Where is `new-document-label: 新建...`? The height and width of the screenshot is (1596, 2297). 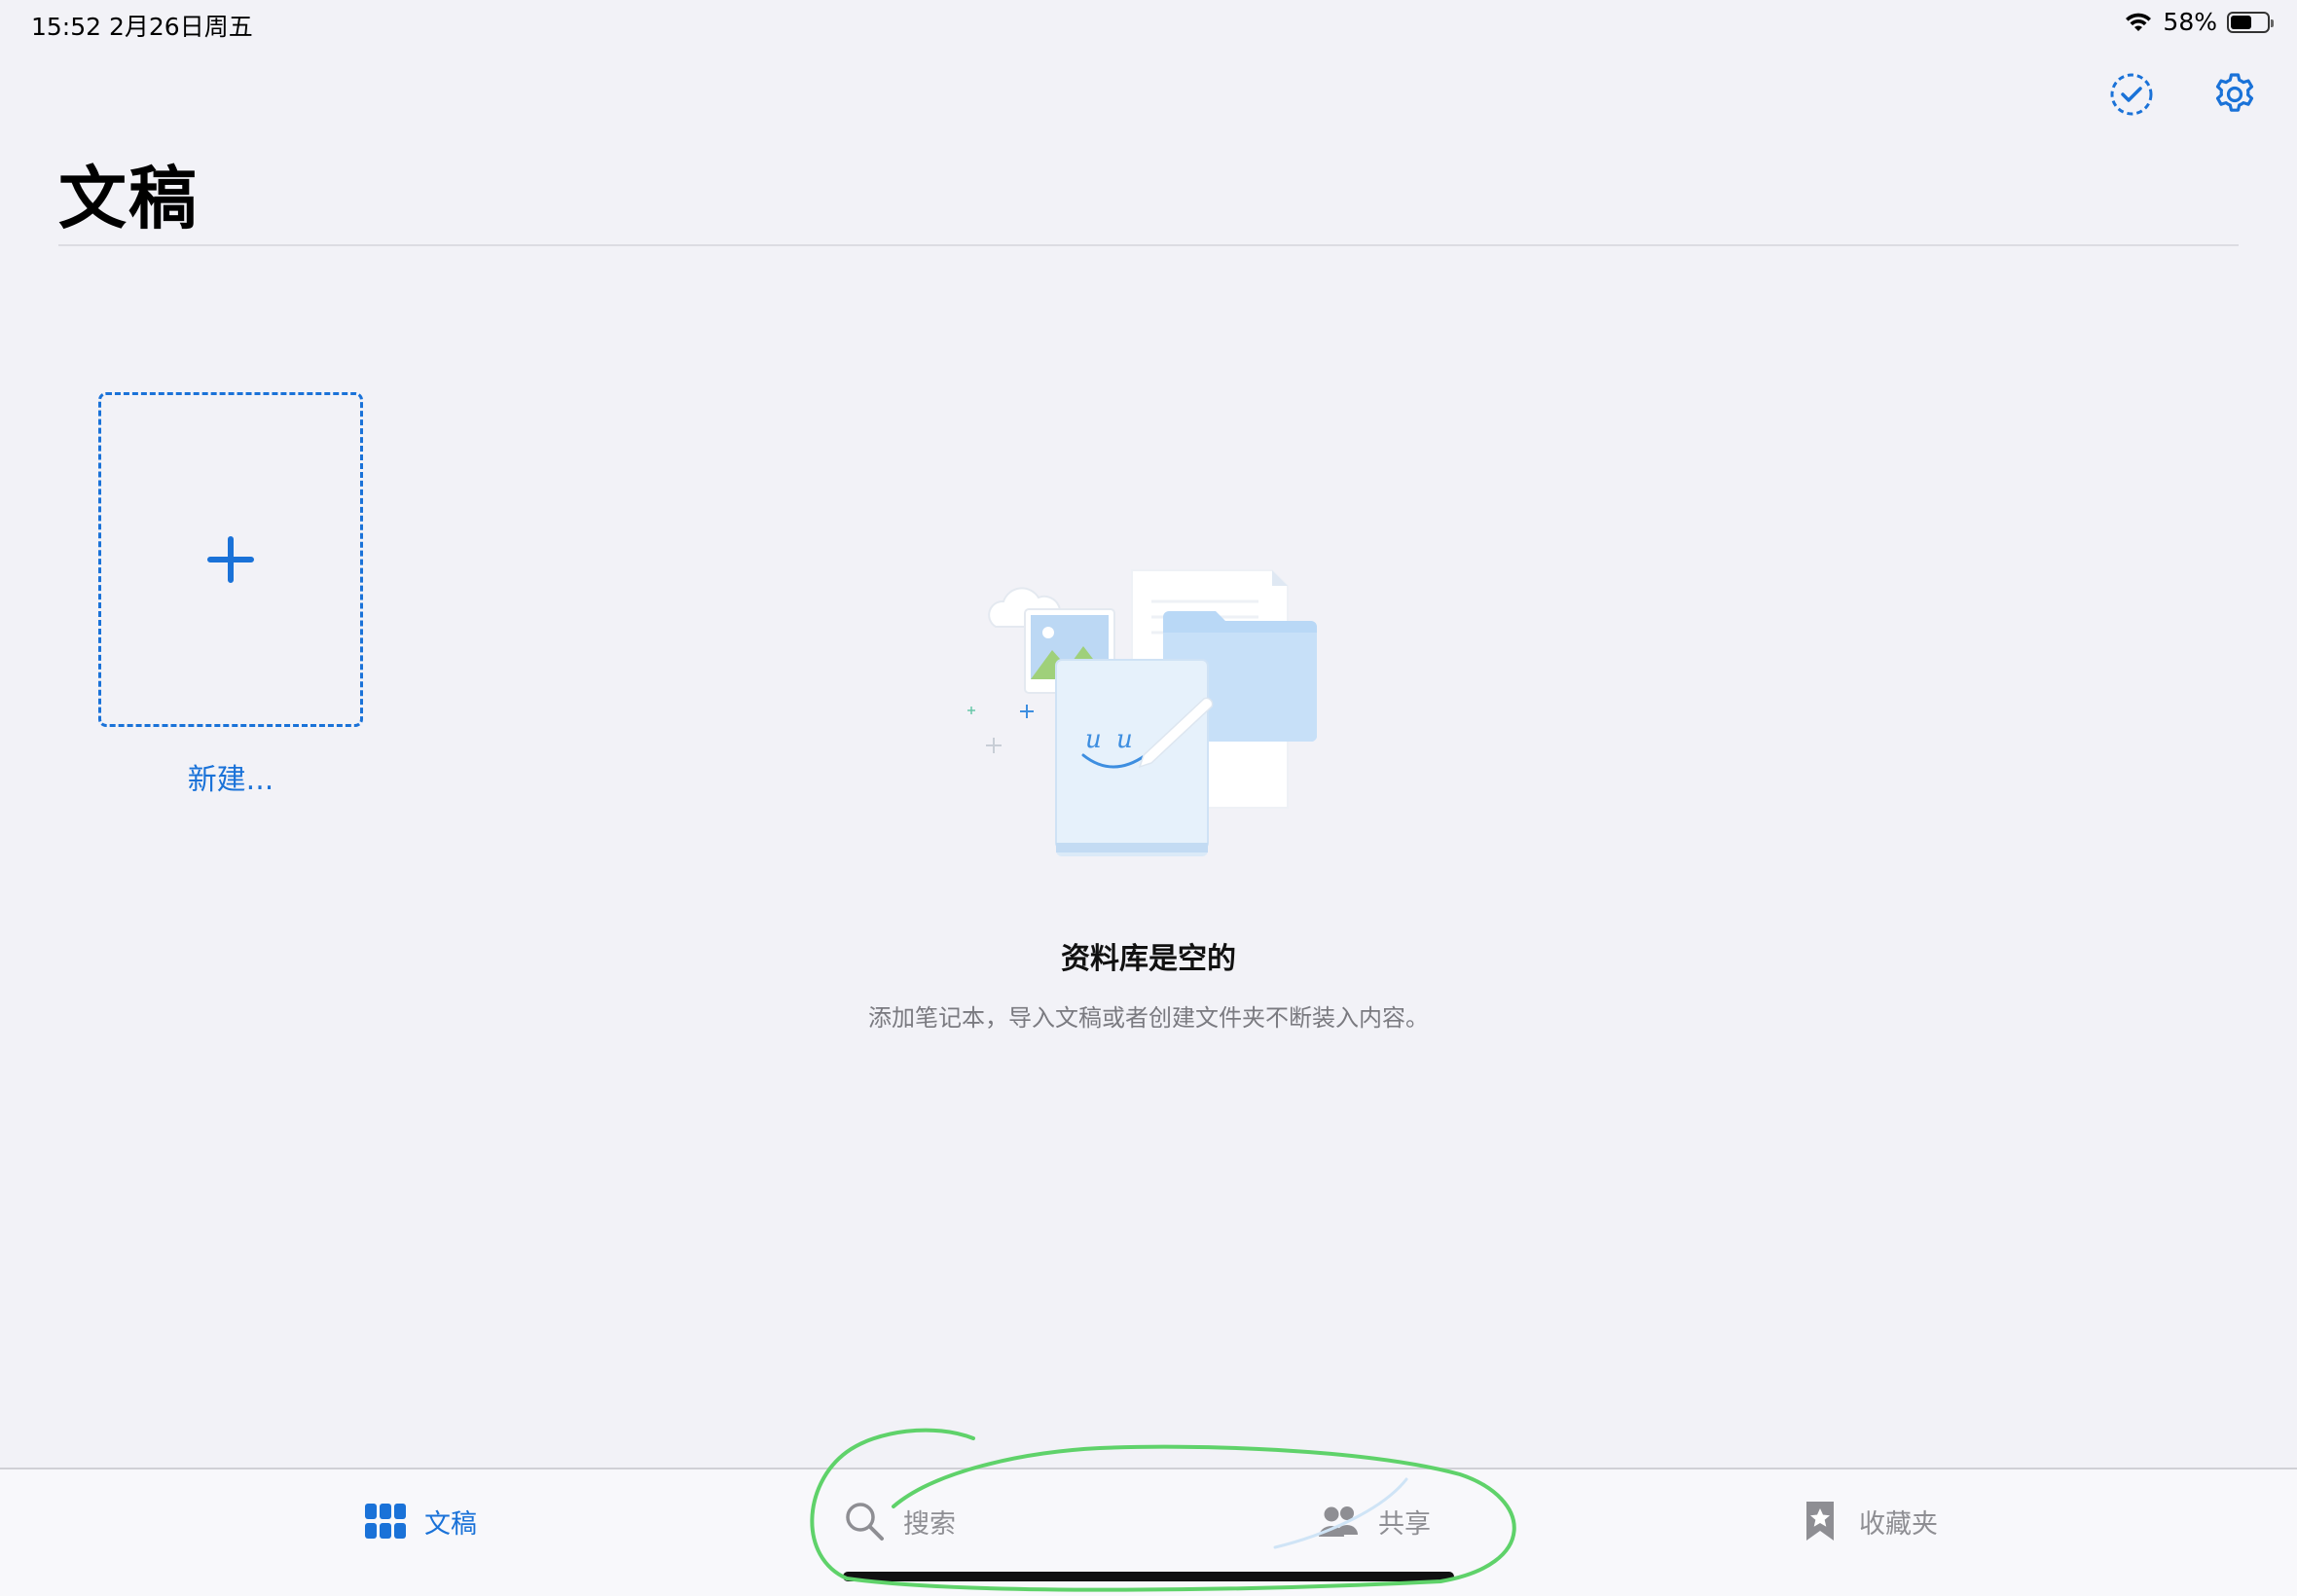 new-document-label: 新建... is located at coordinates (230, 776).